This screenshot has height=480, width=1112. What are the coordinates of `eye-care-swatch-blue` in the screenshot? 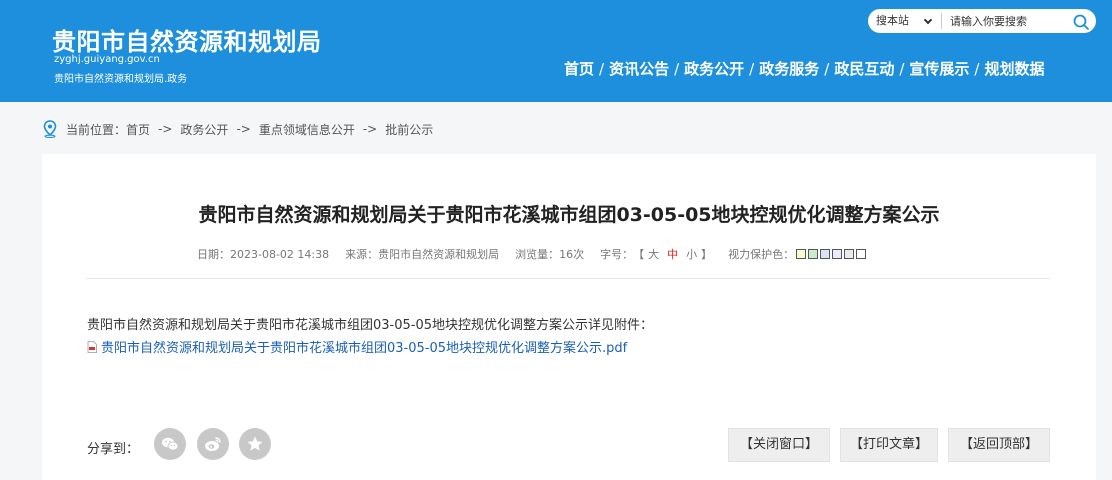 It's located at (825, 254).